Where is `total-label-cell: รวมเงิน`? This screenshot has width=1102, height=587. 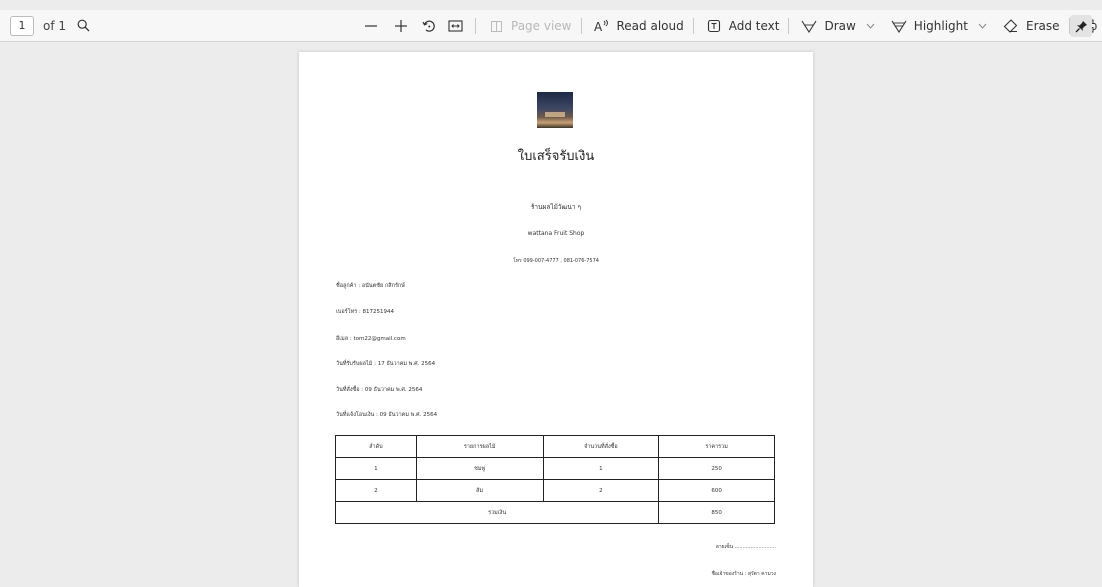 total-label-cell: รวมเงิน is located at coordinates (497, 512).